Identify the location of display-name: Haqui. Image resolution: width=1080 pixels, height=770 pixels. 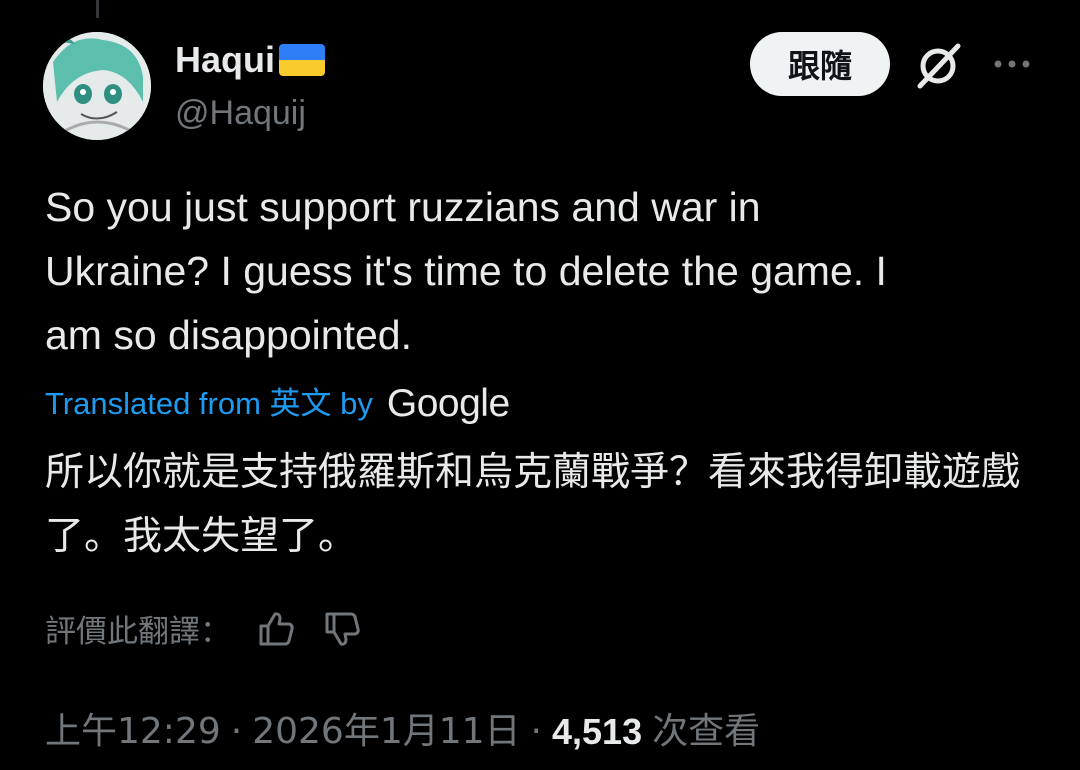
(250, 59).